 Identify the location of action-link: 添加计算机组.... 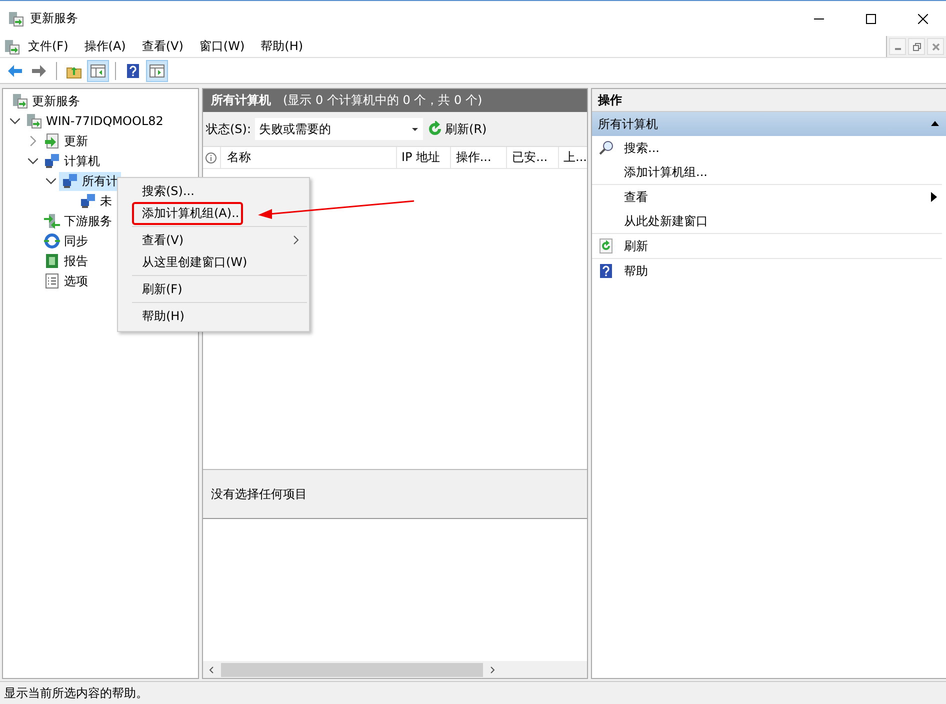
(666, 172).